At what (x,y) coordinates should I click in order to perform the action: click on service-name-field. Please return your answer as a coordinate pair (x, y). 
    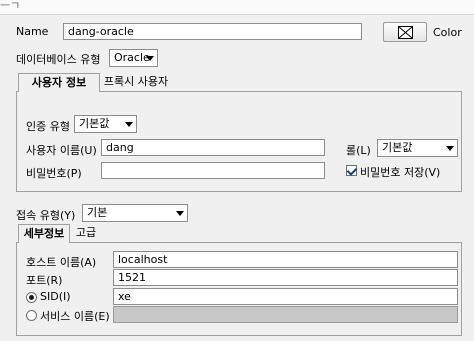
    Looking at the image, I should click on (285, 314).